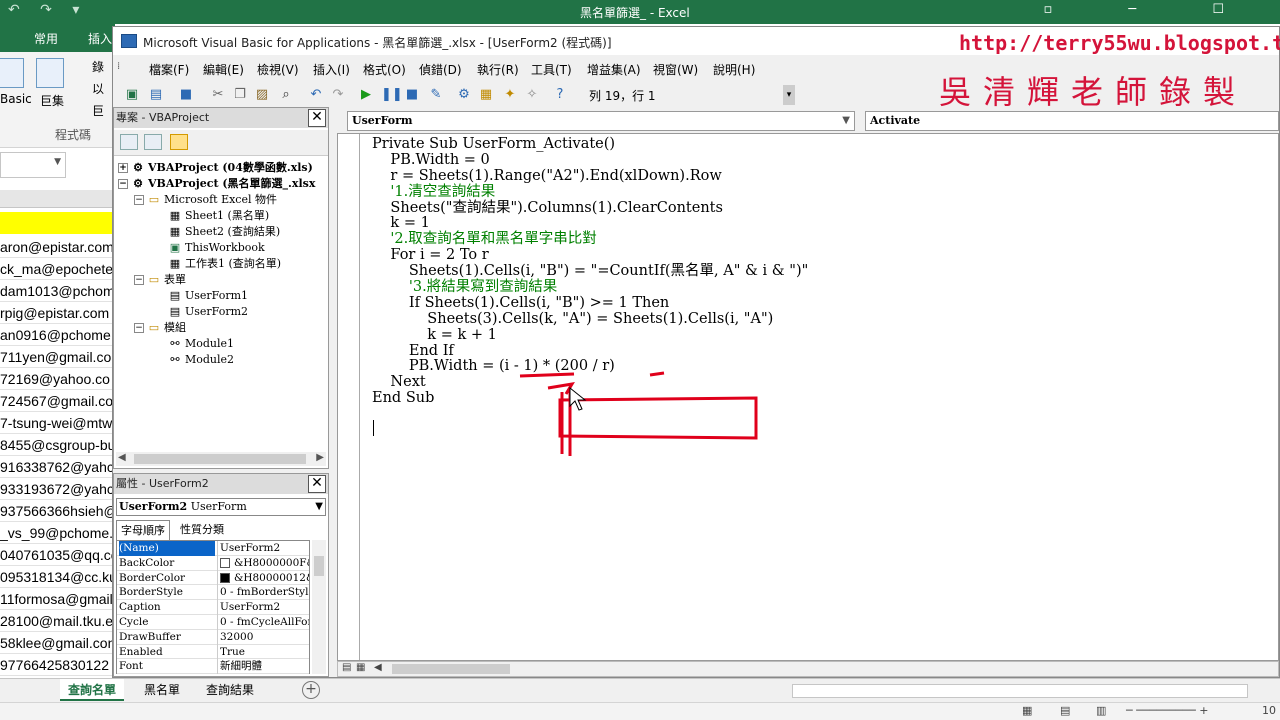  Describe the element at coordinates (590, 303) in the screenshot. I see `code-line: If Sheets(1).Cells(i, "B") >= 1 Then` at that location.